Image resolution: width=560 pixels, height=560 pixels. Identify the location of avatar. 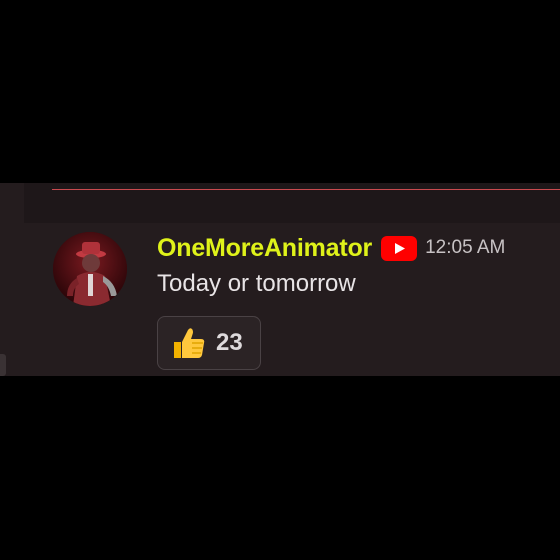
(90, 269).